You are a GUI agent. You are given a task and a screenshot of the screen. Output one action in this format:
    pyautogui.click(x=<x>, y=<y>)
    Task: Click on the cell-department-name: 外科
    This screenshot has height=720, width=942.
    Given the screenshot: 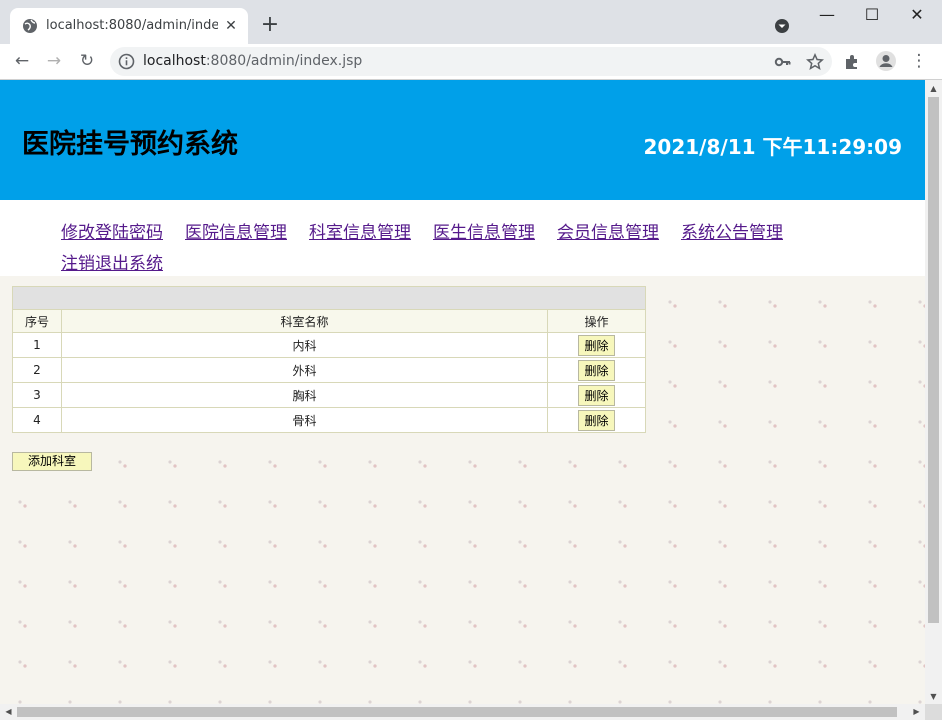 What is the action you would take?
    pyautogui.click(x=304, y=370)
    